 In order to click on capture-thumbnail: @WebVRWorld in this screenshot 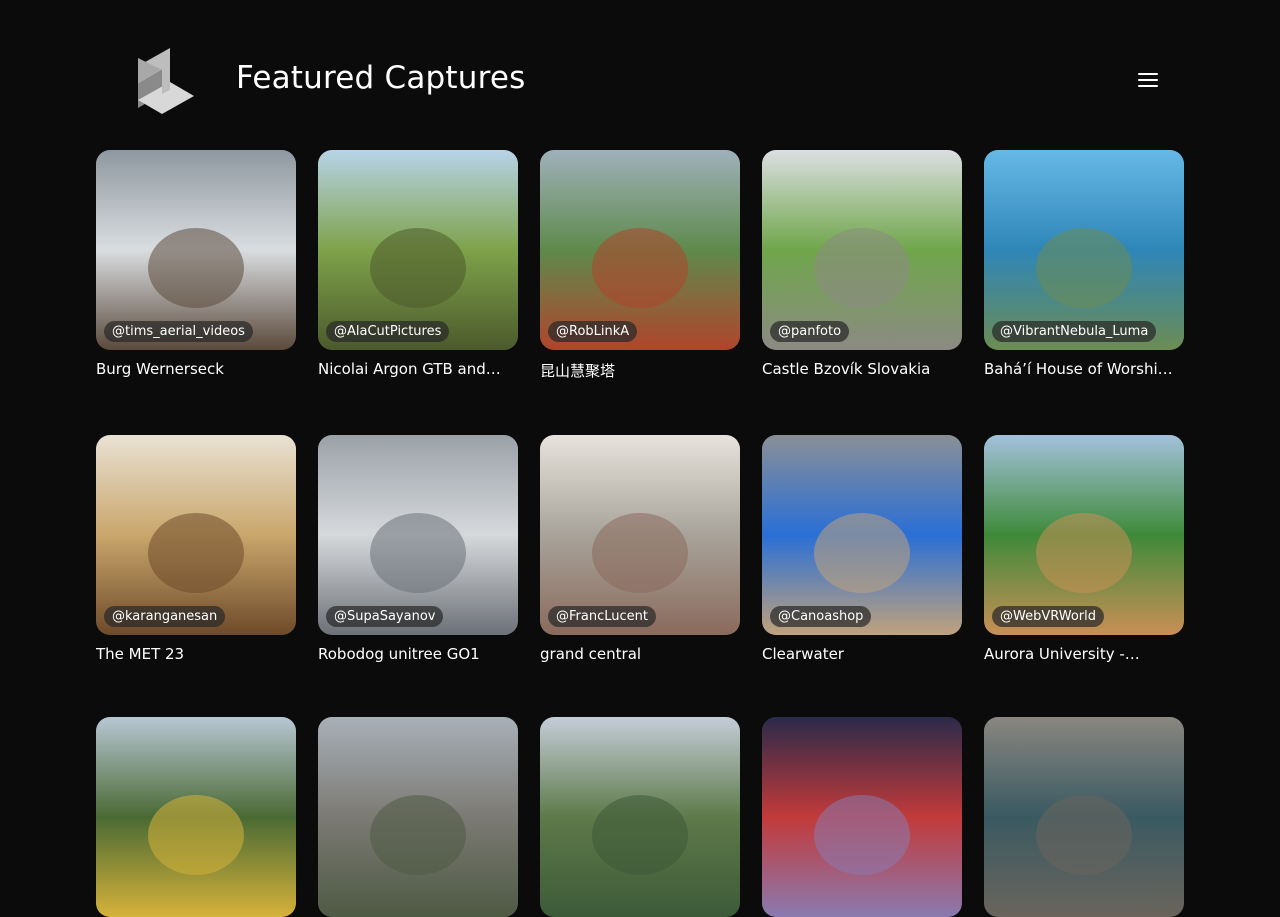, I will do `click(1084, 535)`.